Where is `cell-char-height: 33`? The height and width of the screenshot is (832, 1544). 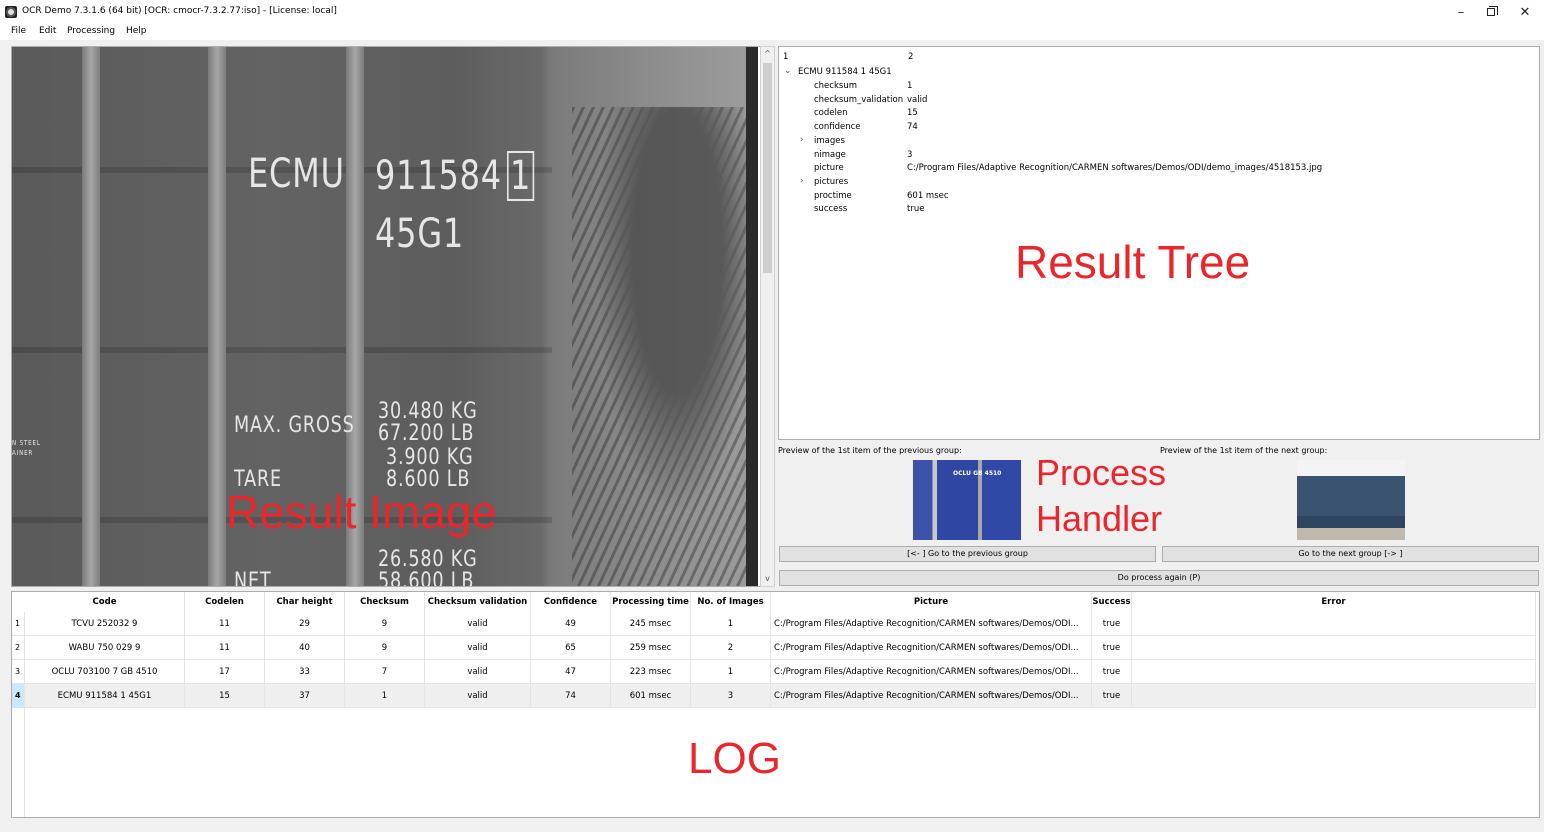
cell-char-height: 33 is located at coordinates (305, 672).